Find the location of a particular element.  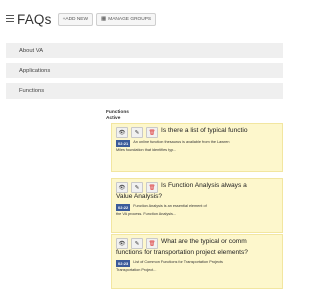

manage-groups-button: ▦ MANAGE GROUPS is located at coordinates (126, 19).